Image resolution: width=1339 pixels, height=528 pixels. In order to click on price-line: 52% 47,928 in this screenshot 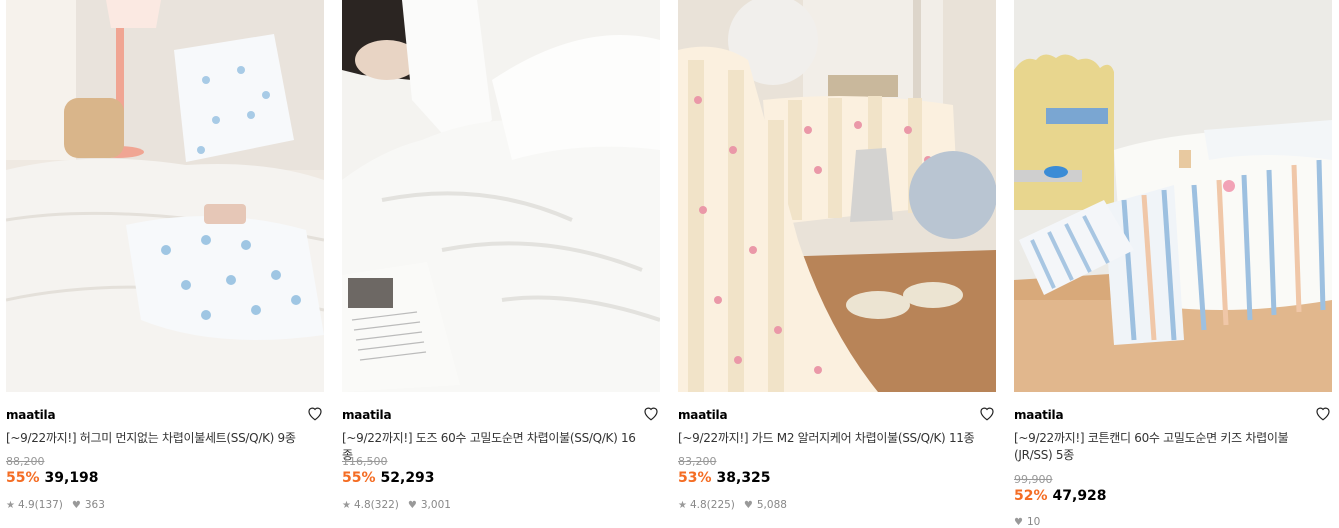, I will do `click(1060, 496)`.